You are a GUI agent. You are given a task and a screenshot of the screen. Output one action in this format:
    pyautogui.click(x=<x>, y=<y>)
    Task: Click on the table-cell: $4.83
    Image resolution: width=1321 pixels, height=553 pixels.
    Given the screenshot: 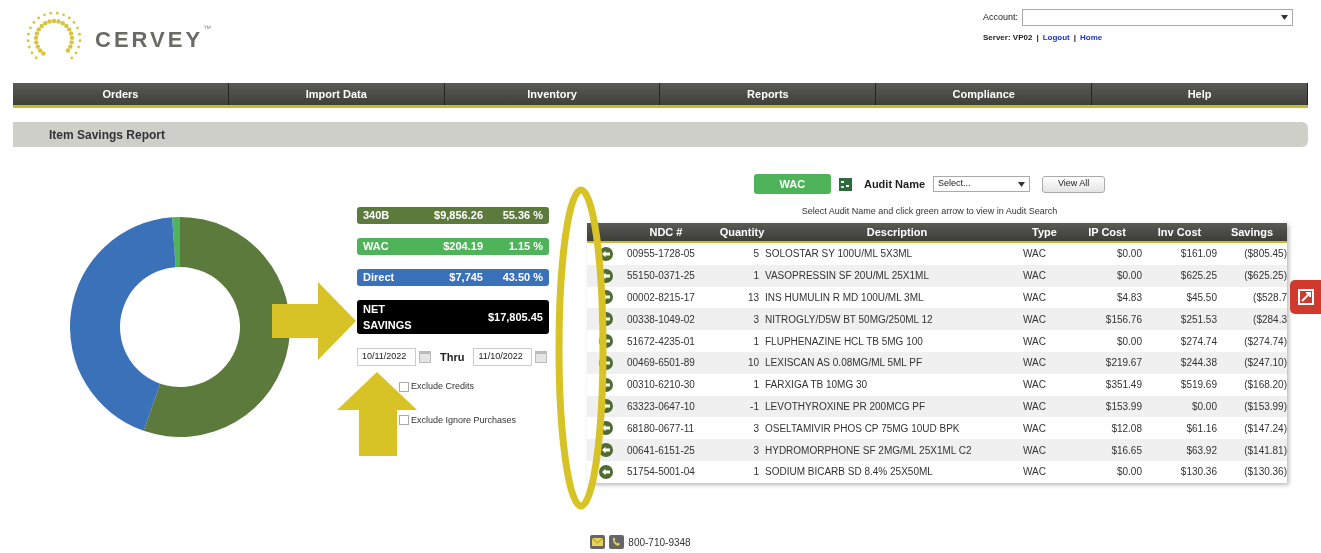 What is the action you would take?
    pyautogui.click(x=1129, y=297)
    